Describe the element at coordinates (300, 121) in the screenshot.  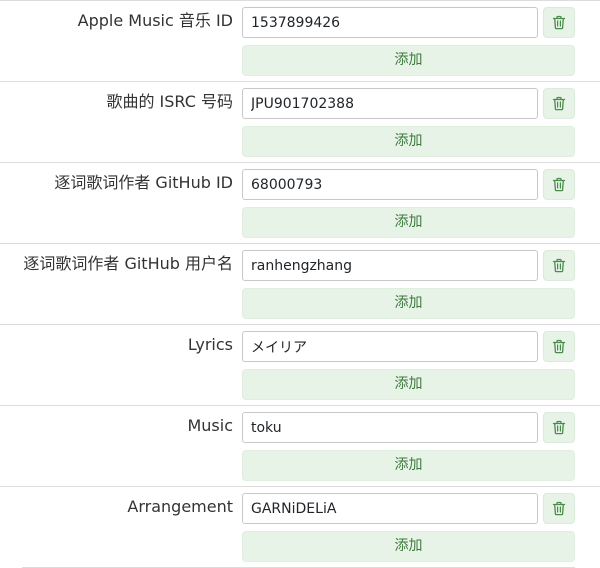
I see `field-row: 歌曲的 ISRC 号码添加` at that location.